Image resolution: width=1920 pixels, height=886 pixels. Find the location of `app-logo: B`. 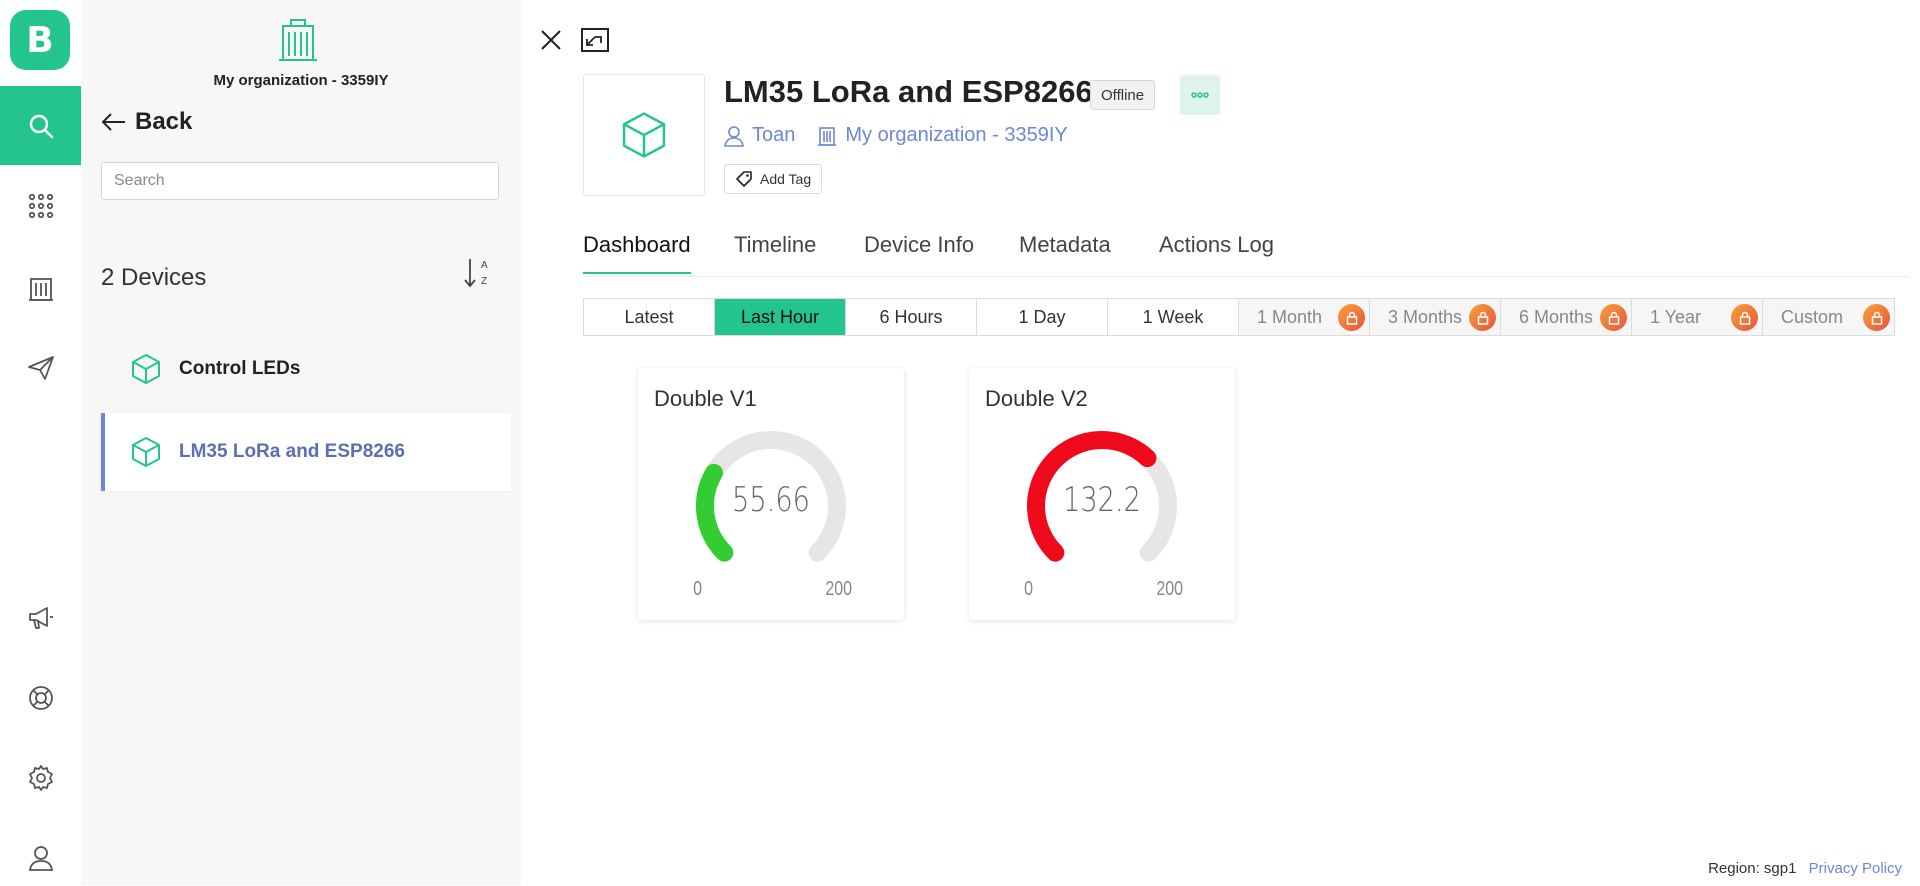

app-logo: B is located at coordinates (40, 40).